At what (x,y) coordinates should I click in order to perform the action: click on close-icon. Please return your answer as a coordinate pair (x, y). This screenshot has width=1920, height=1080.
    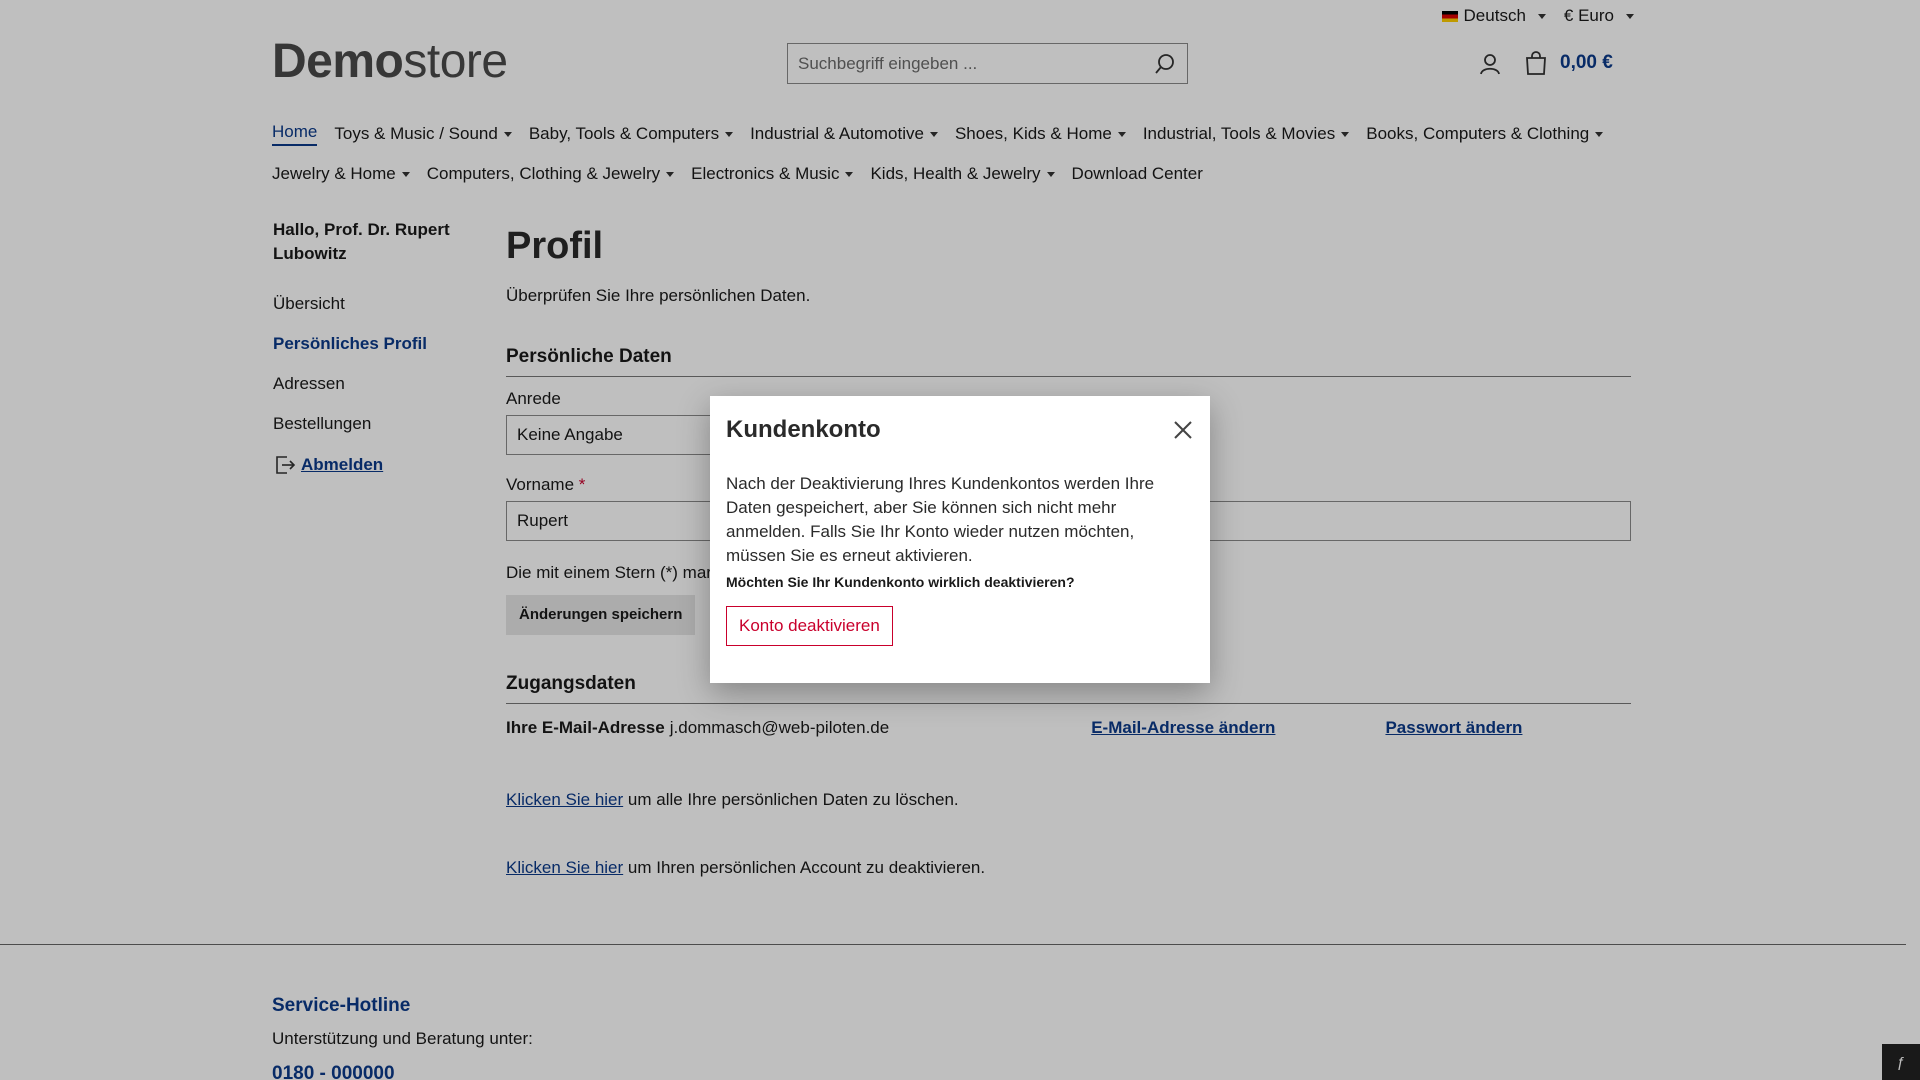
    Looking at the image, I should click on (1183, 430).